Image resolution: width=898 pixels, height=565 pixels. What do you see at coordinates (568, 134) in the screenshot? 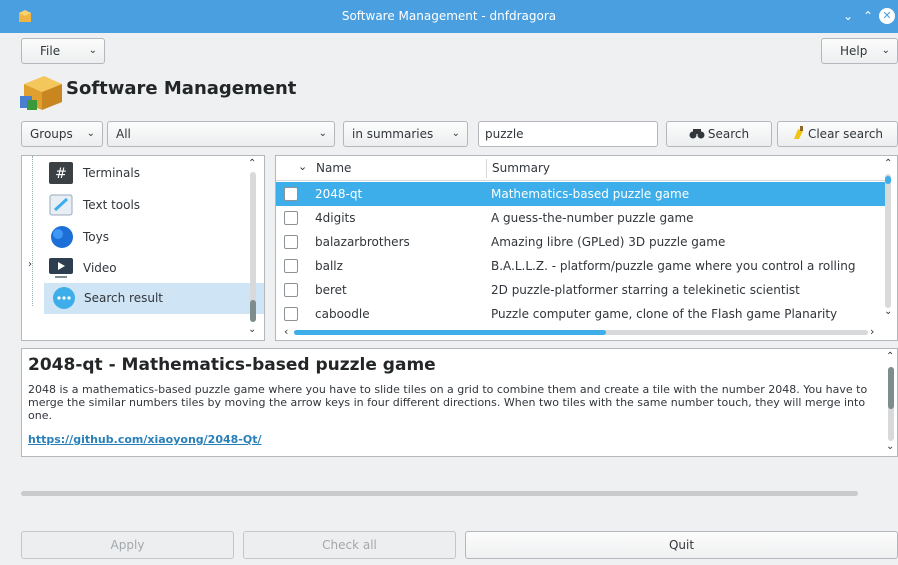
I see `search-input: puzzle` at bounding box center [568, 134].